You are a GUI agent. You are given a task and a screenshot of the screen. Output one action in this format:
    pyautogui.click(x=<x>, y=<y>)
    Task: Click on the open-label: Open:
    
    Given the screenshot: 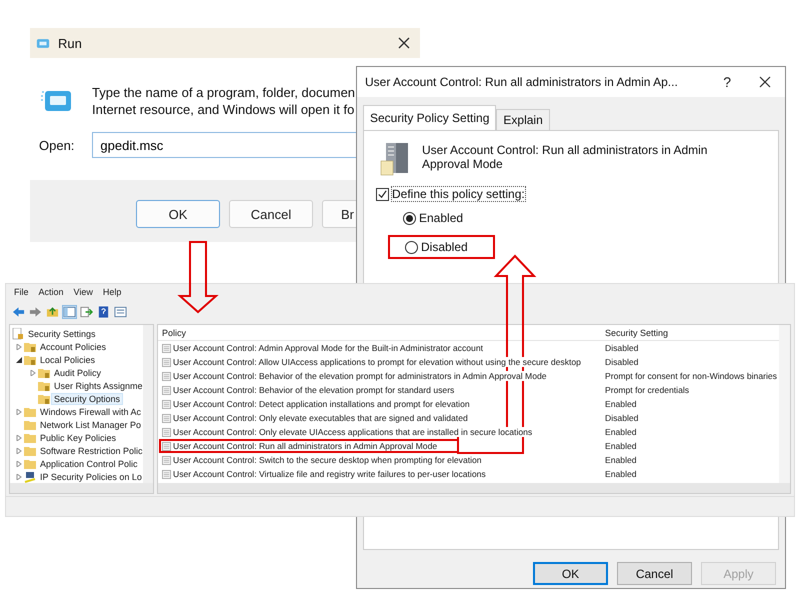 What is the action you would take?
    pyautogui.click(x=56, y=145)
    